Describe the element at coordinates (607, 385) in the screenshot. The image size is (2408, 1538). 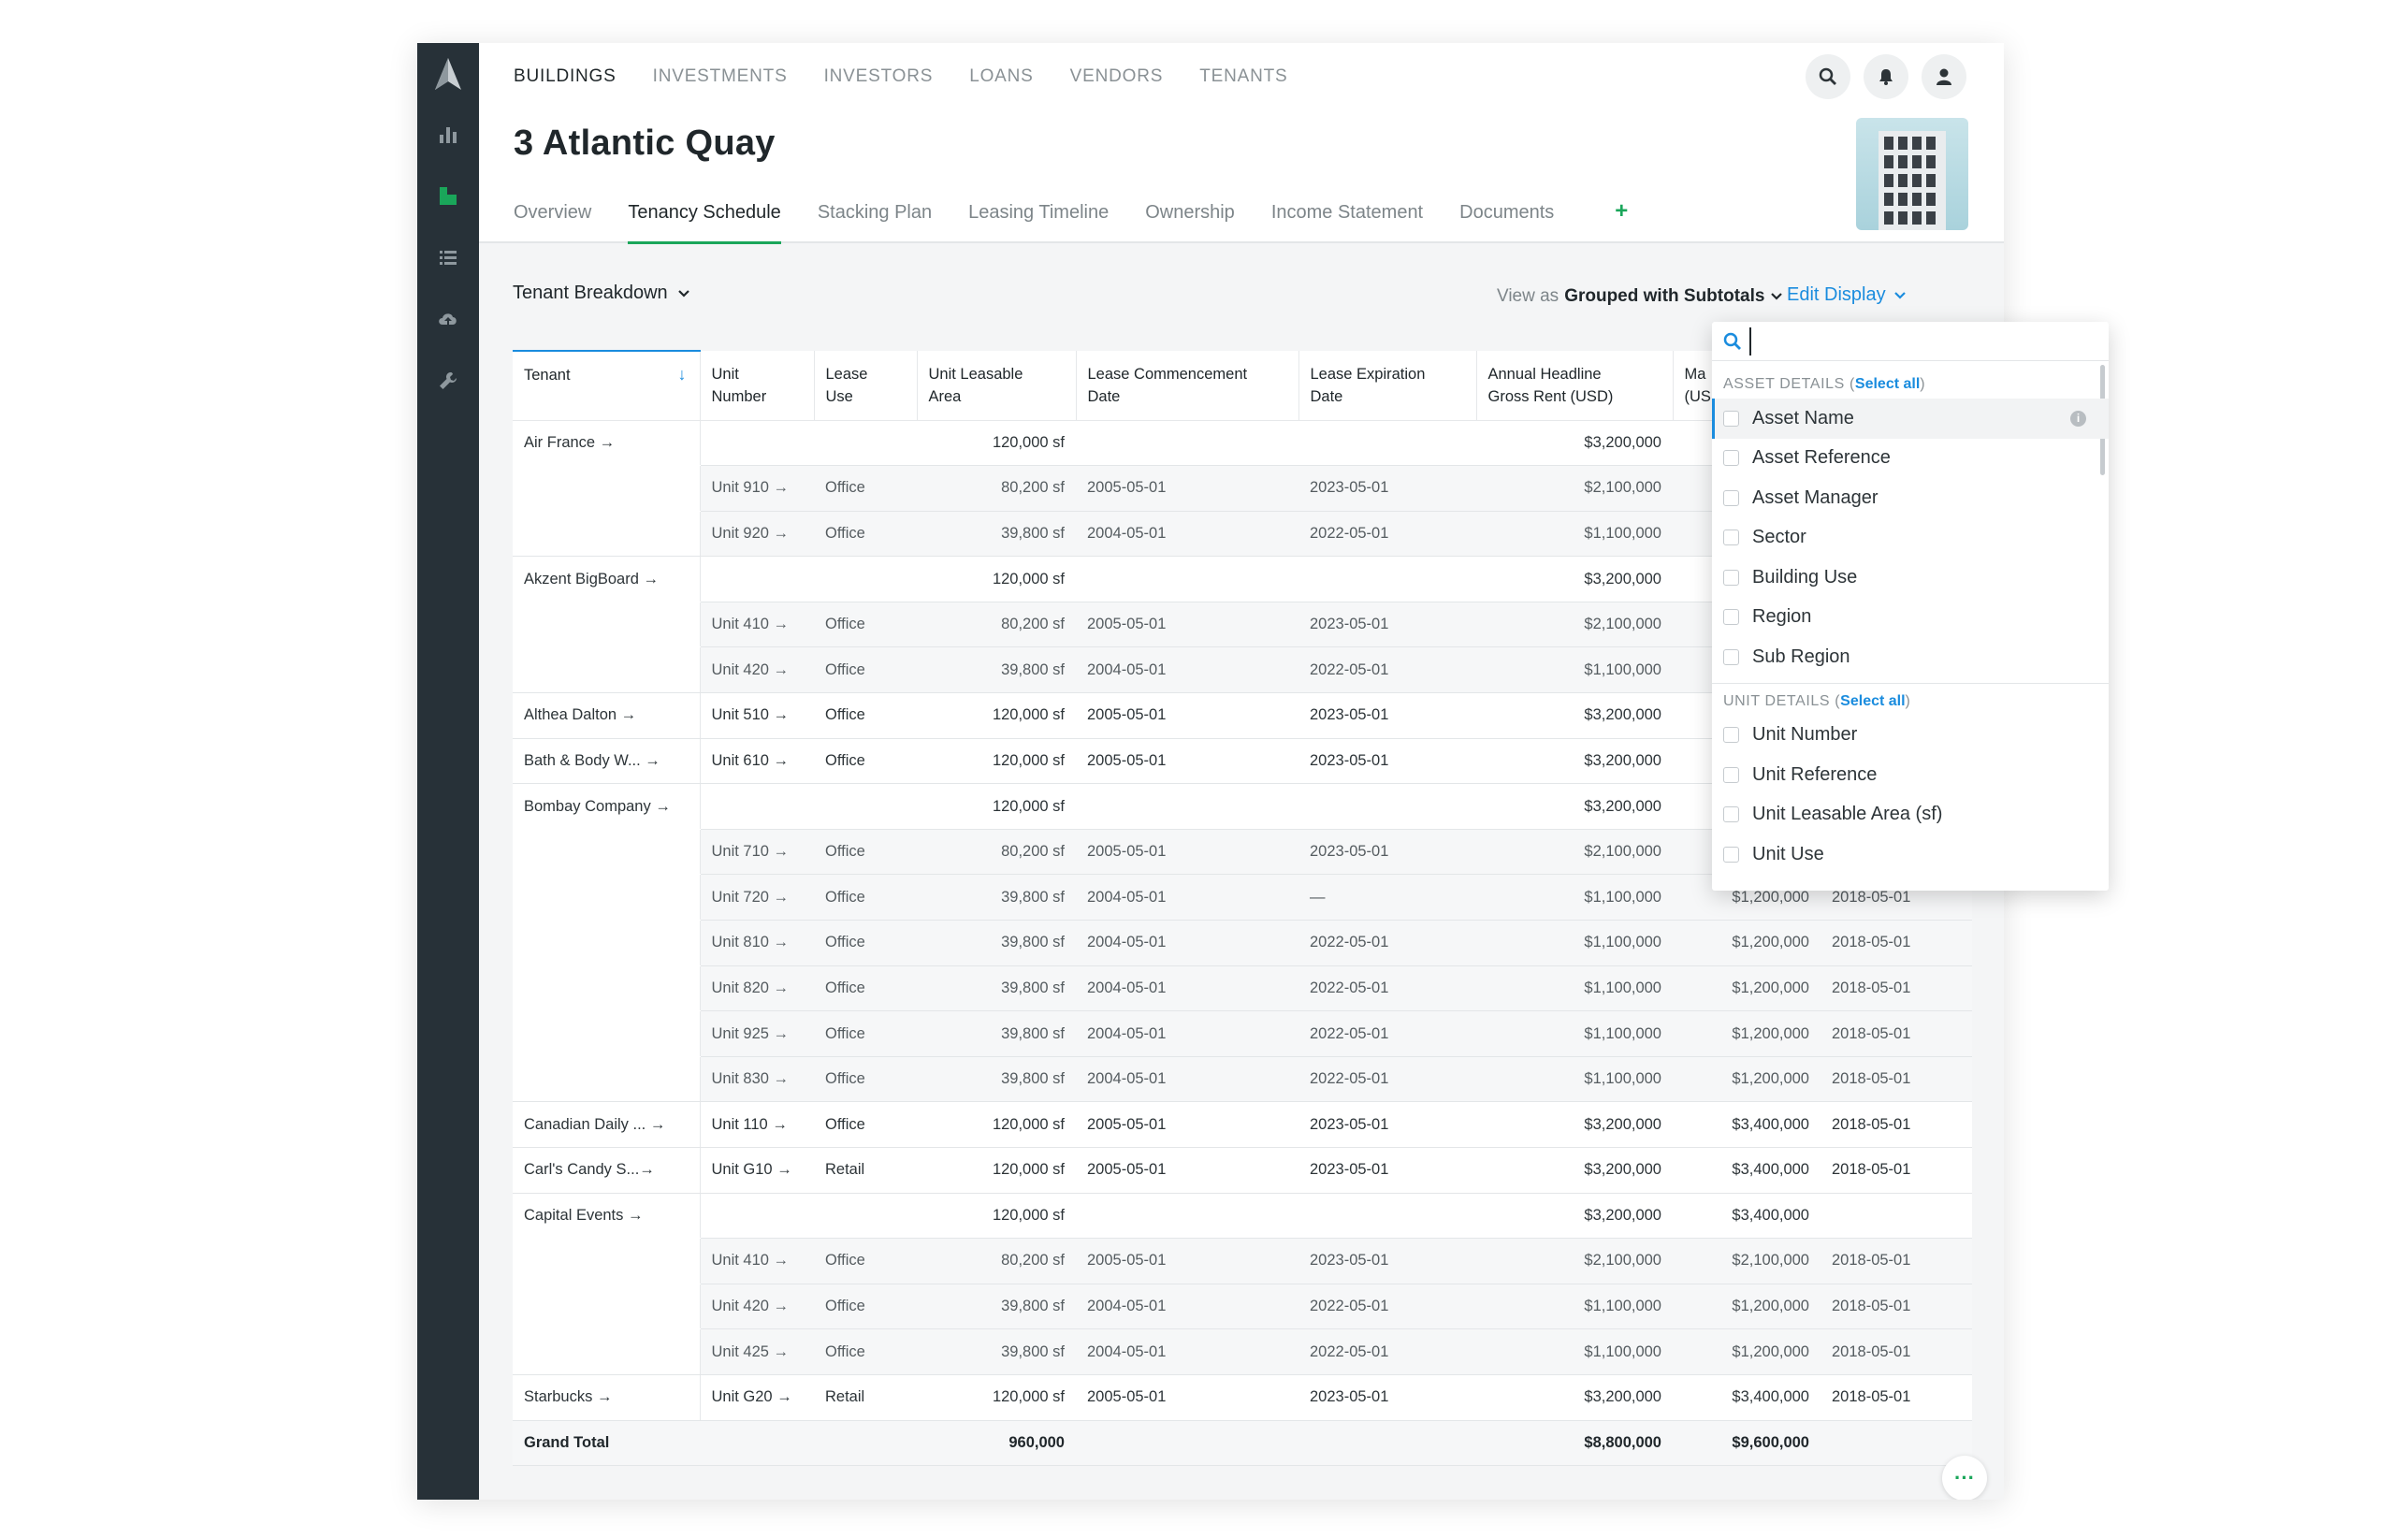
I see `column-header: Tenant ↓` at that location.